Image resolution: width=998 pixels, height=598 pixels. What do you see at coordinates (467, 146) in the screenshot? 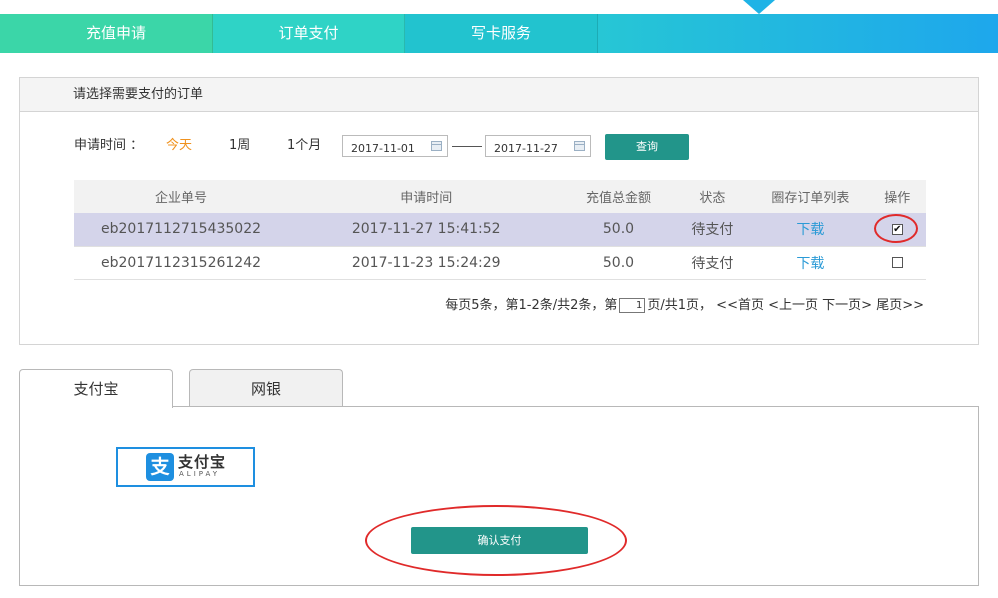
I see `date-range-separator` at bounding box center [467, 146].